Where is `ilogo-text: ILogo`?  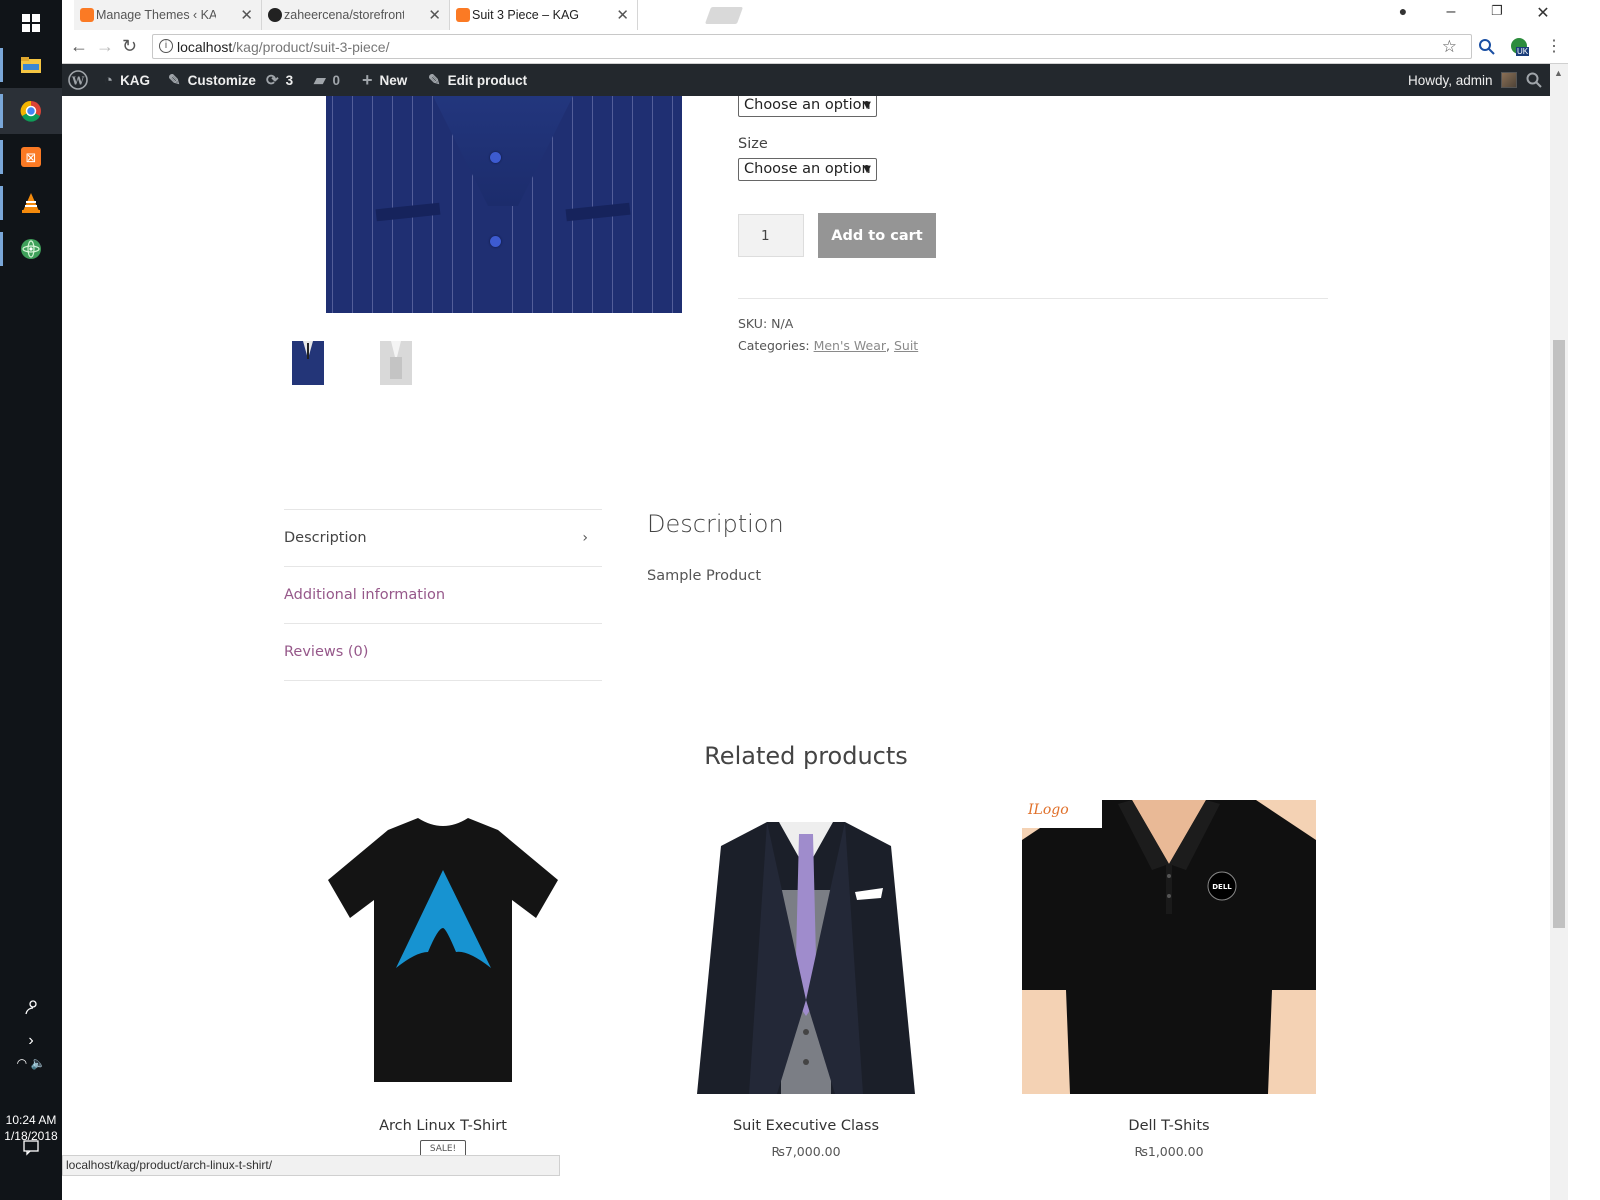 ilogo-text: ILogo is located at coordinates (1048, 810).